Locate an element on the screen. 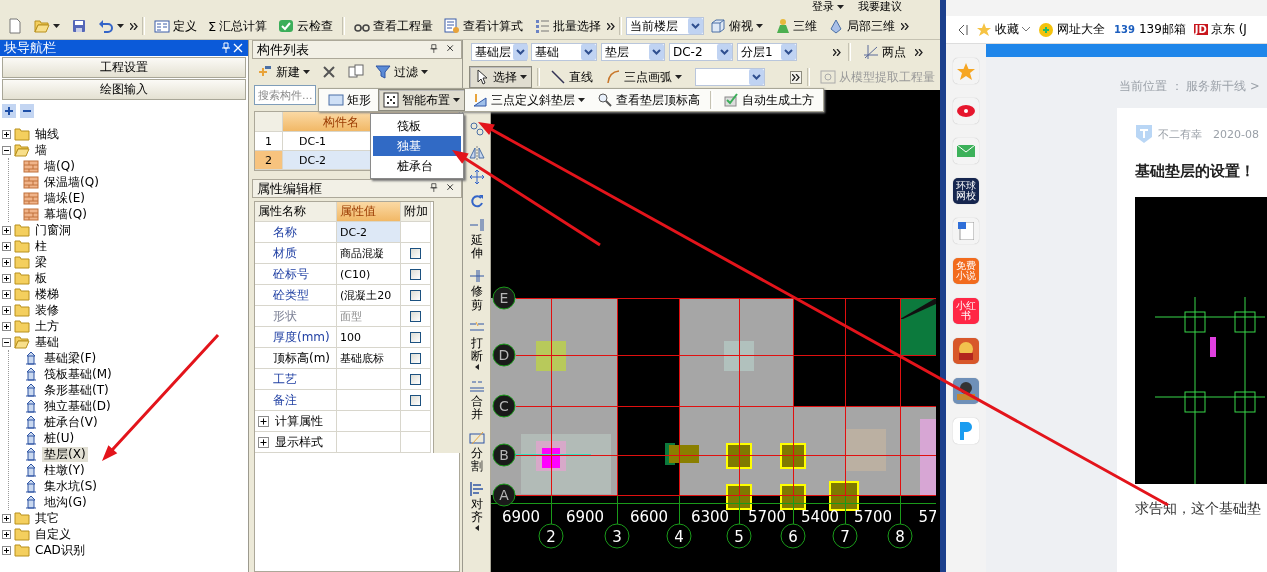  property-name: 砼标号 is located at coordinates (296, 274).